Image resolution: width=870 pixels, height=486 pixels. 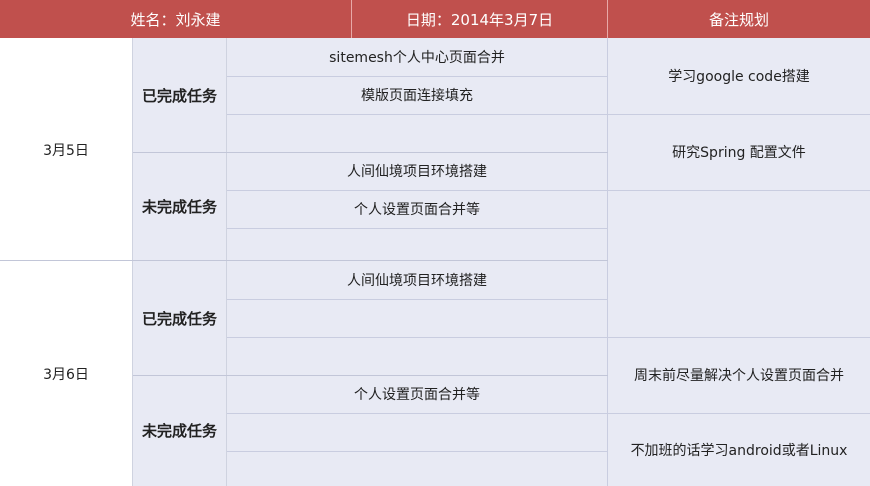 I want to click on header-date: 日期：2014年3月7日, so click(x=480, y=19).